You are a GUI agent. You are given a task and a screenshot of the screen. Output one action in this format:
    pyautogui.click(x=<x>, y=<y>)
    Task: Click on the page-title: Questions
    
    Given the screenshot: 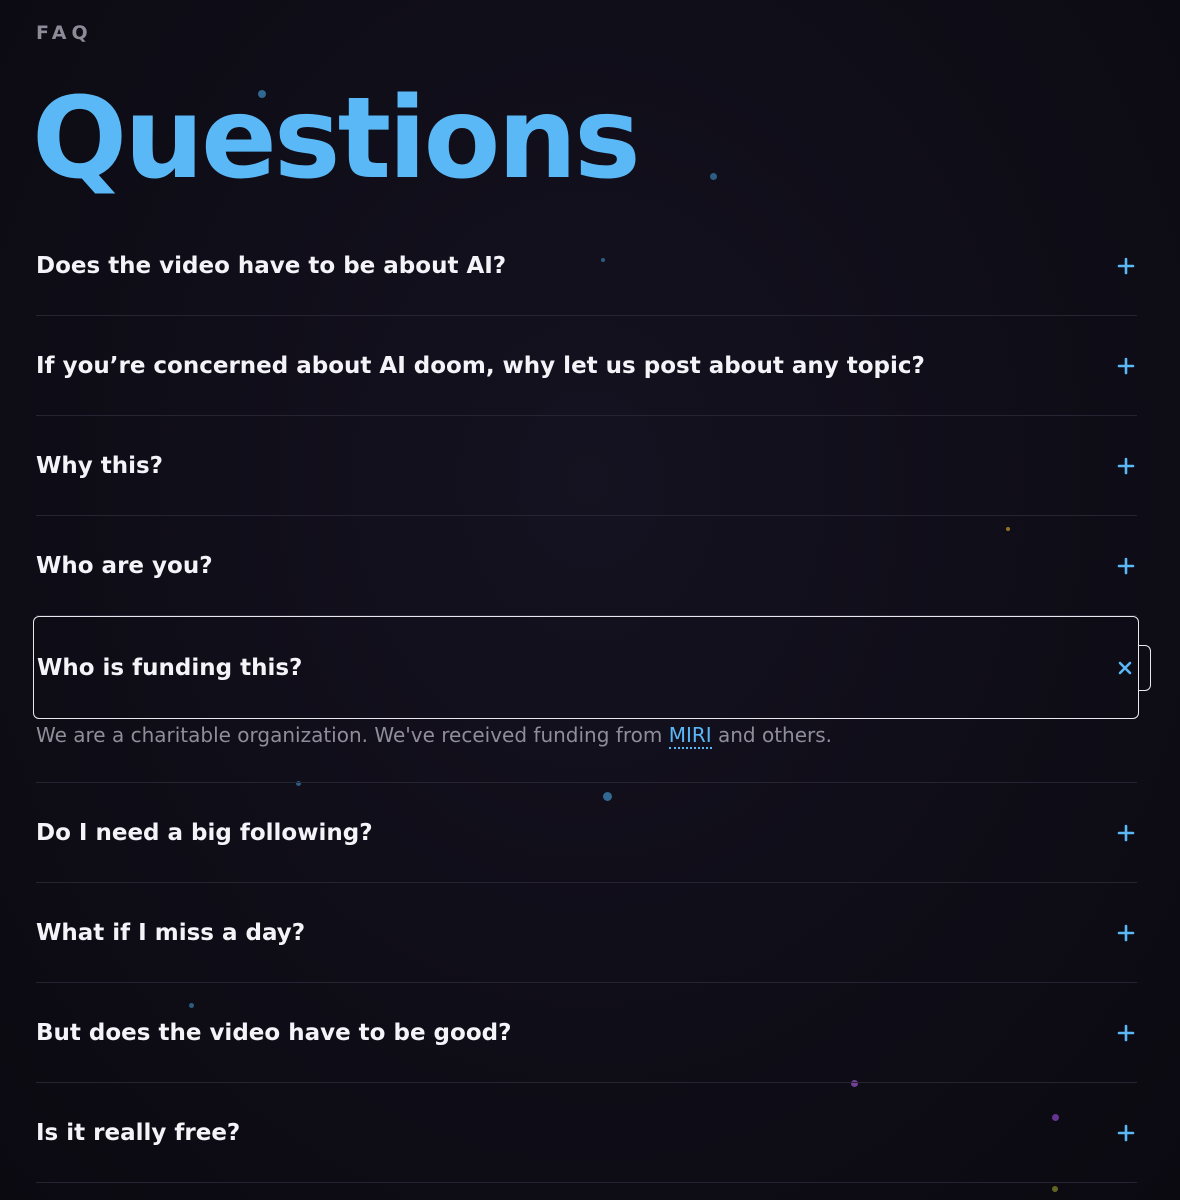 What is the action you would take?
    pyautogui.click(x=336, y=139)
    